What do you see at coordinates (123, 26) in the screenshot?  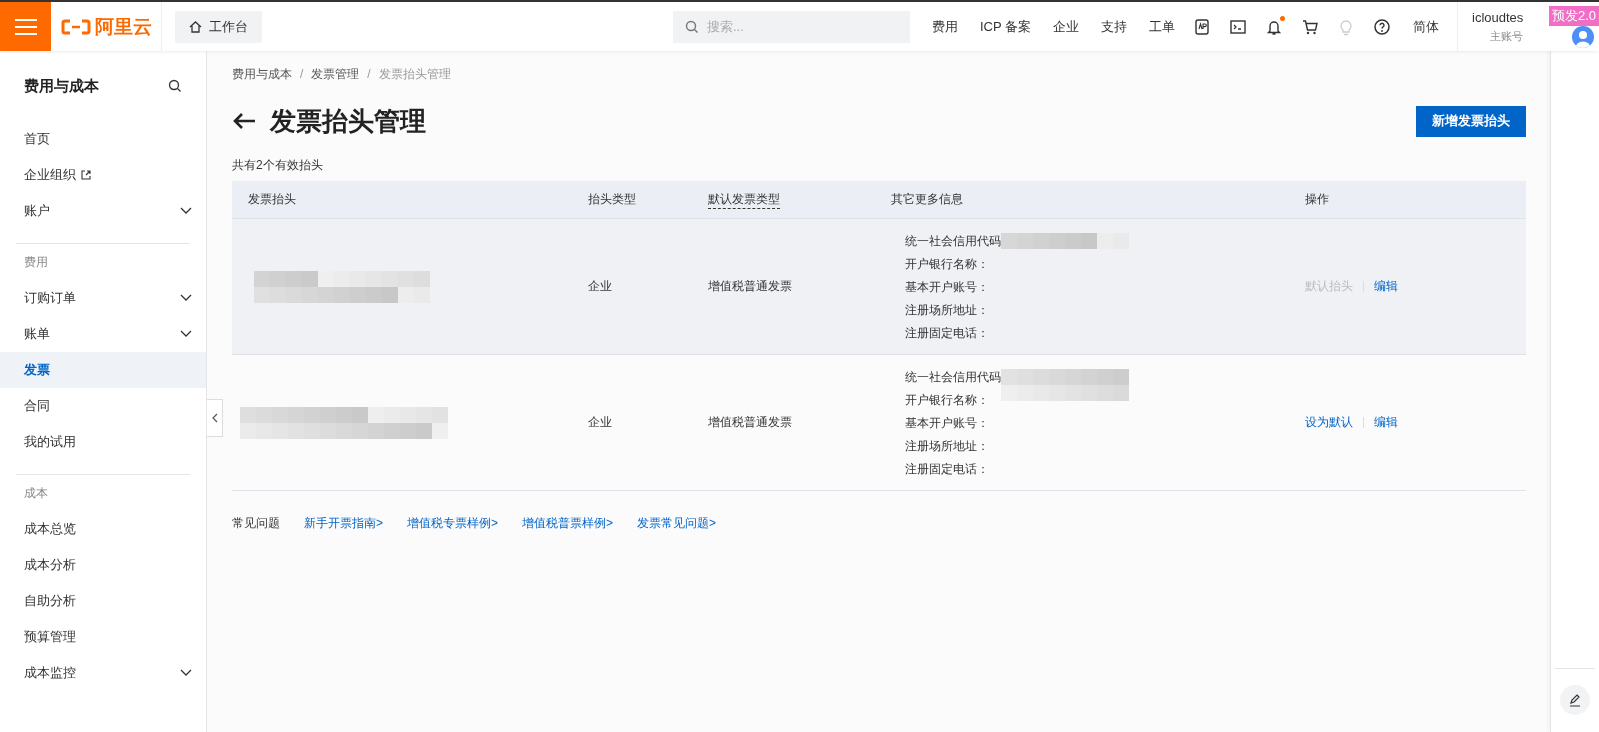 I see `logo-text: 阿里云` at bounding box center [123, 26].